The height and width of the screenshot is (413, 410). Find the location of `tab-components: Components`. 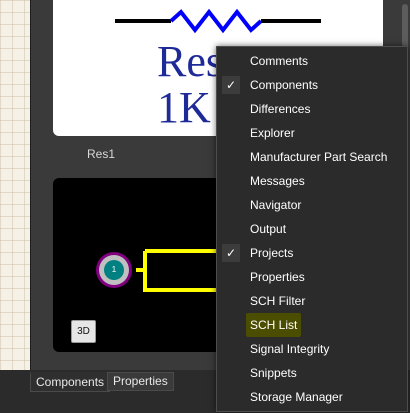

tab-components: Components is located at coordinates (70, 382).